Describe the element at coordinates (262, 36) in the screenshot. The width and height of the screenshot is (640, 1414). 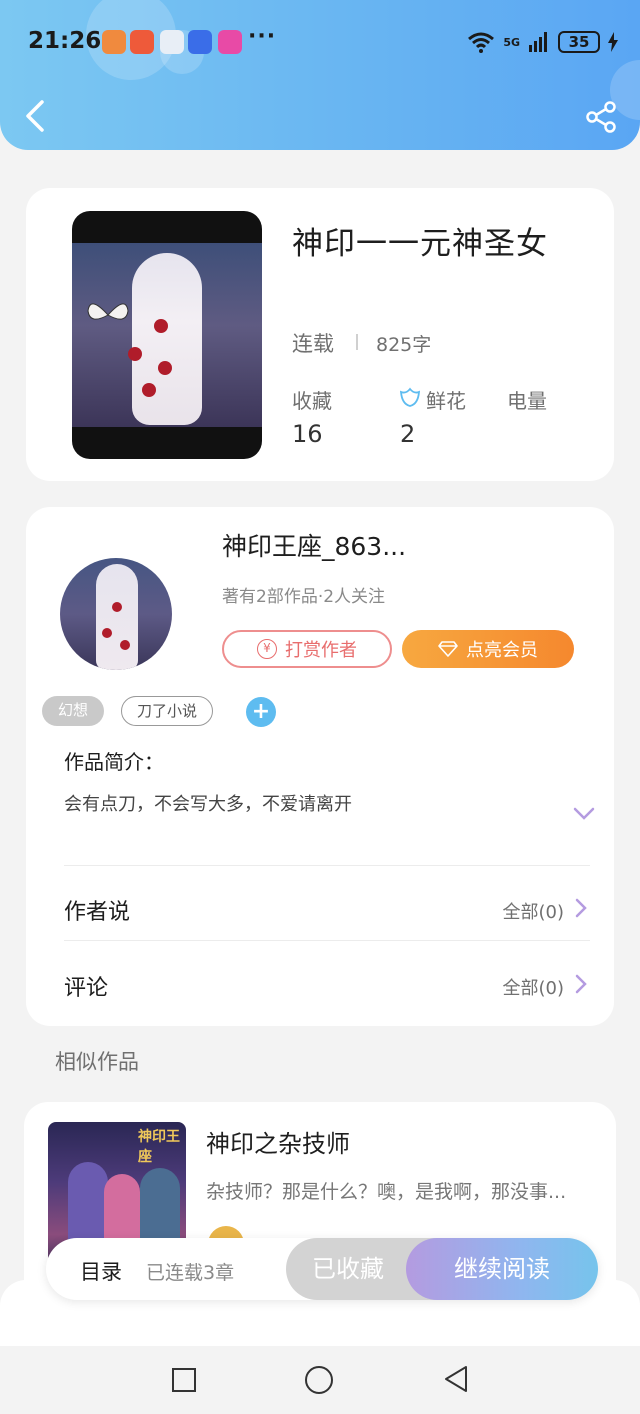
I see `more-notifications-icon: ···` at that location.